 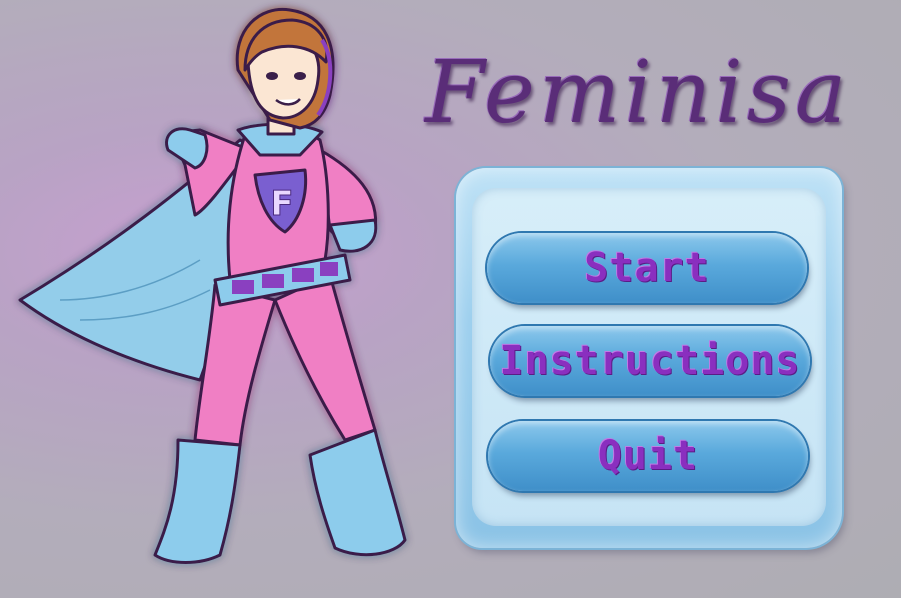 I want to click on quit-button-label: Quit, so click(x=648, y=456).